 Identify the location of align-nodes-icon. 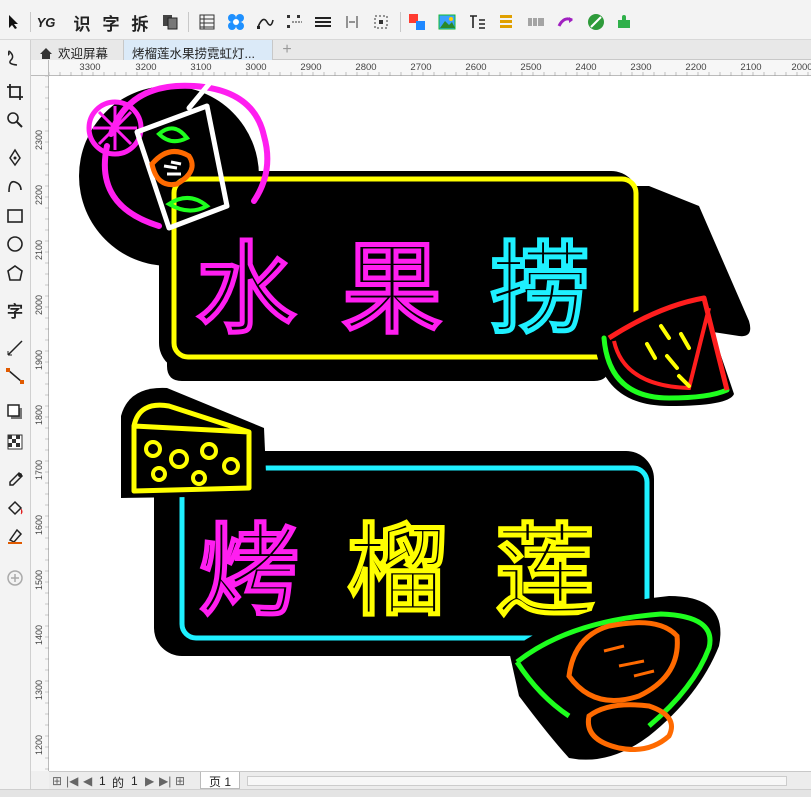
(294, 22).